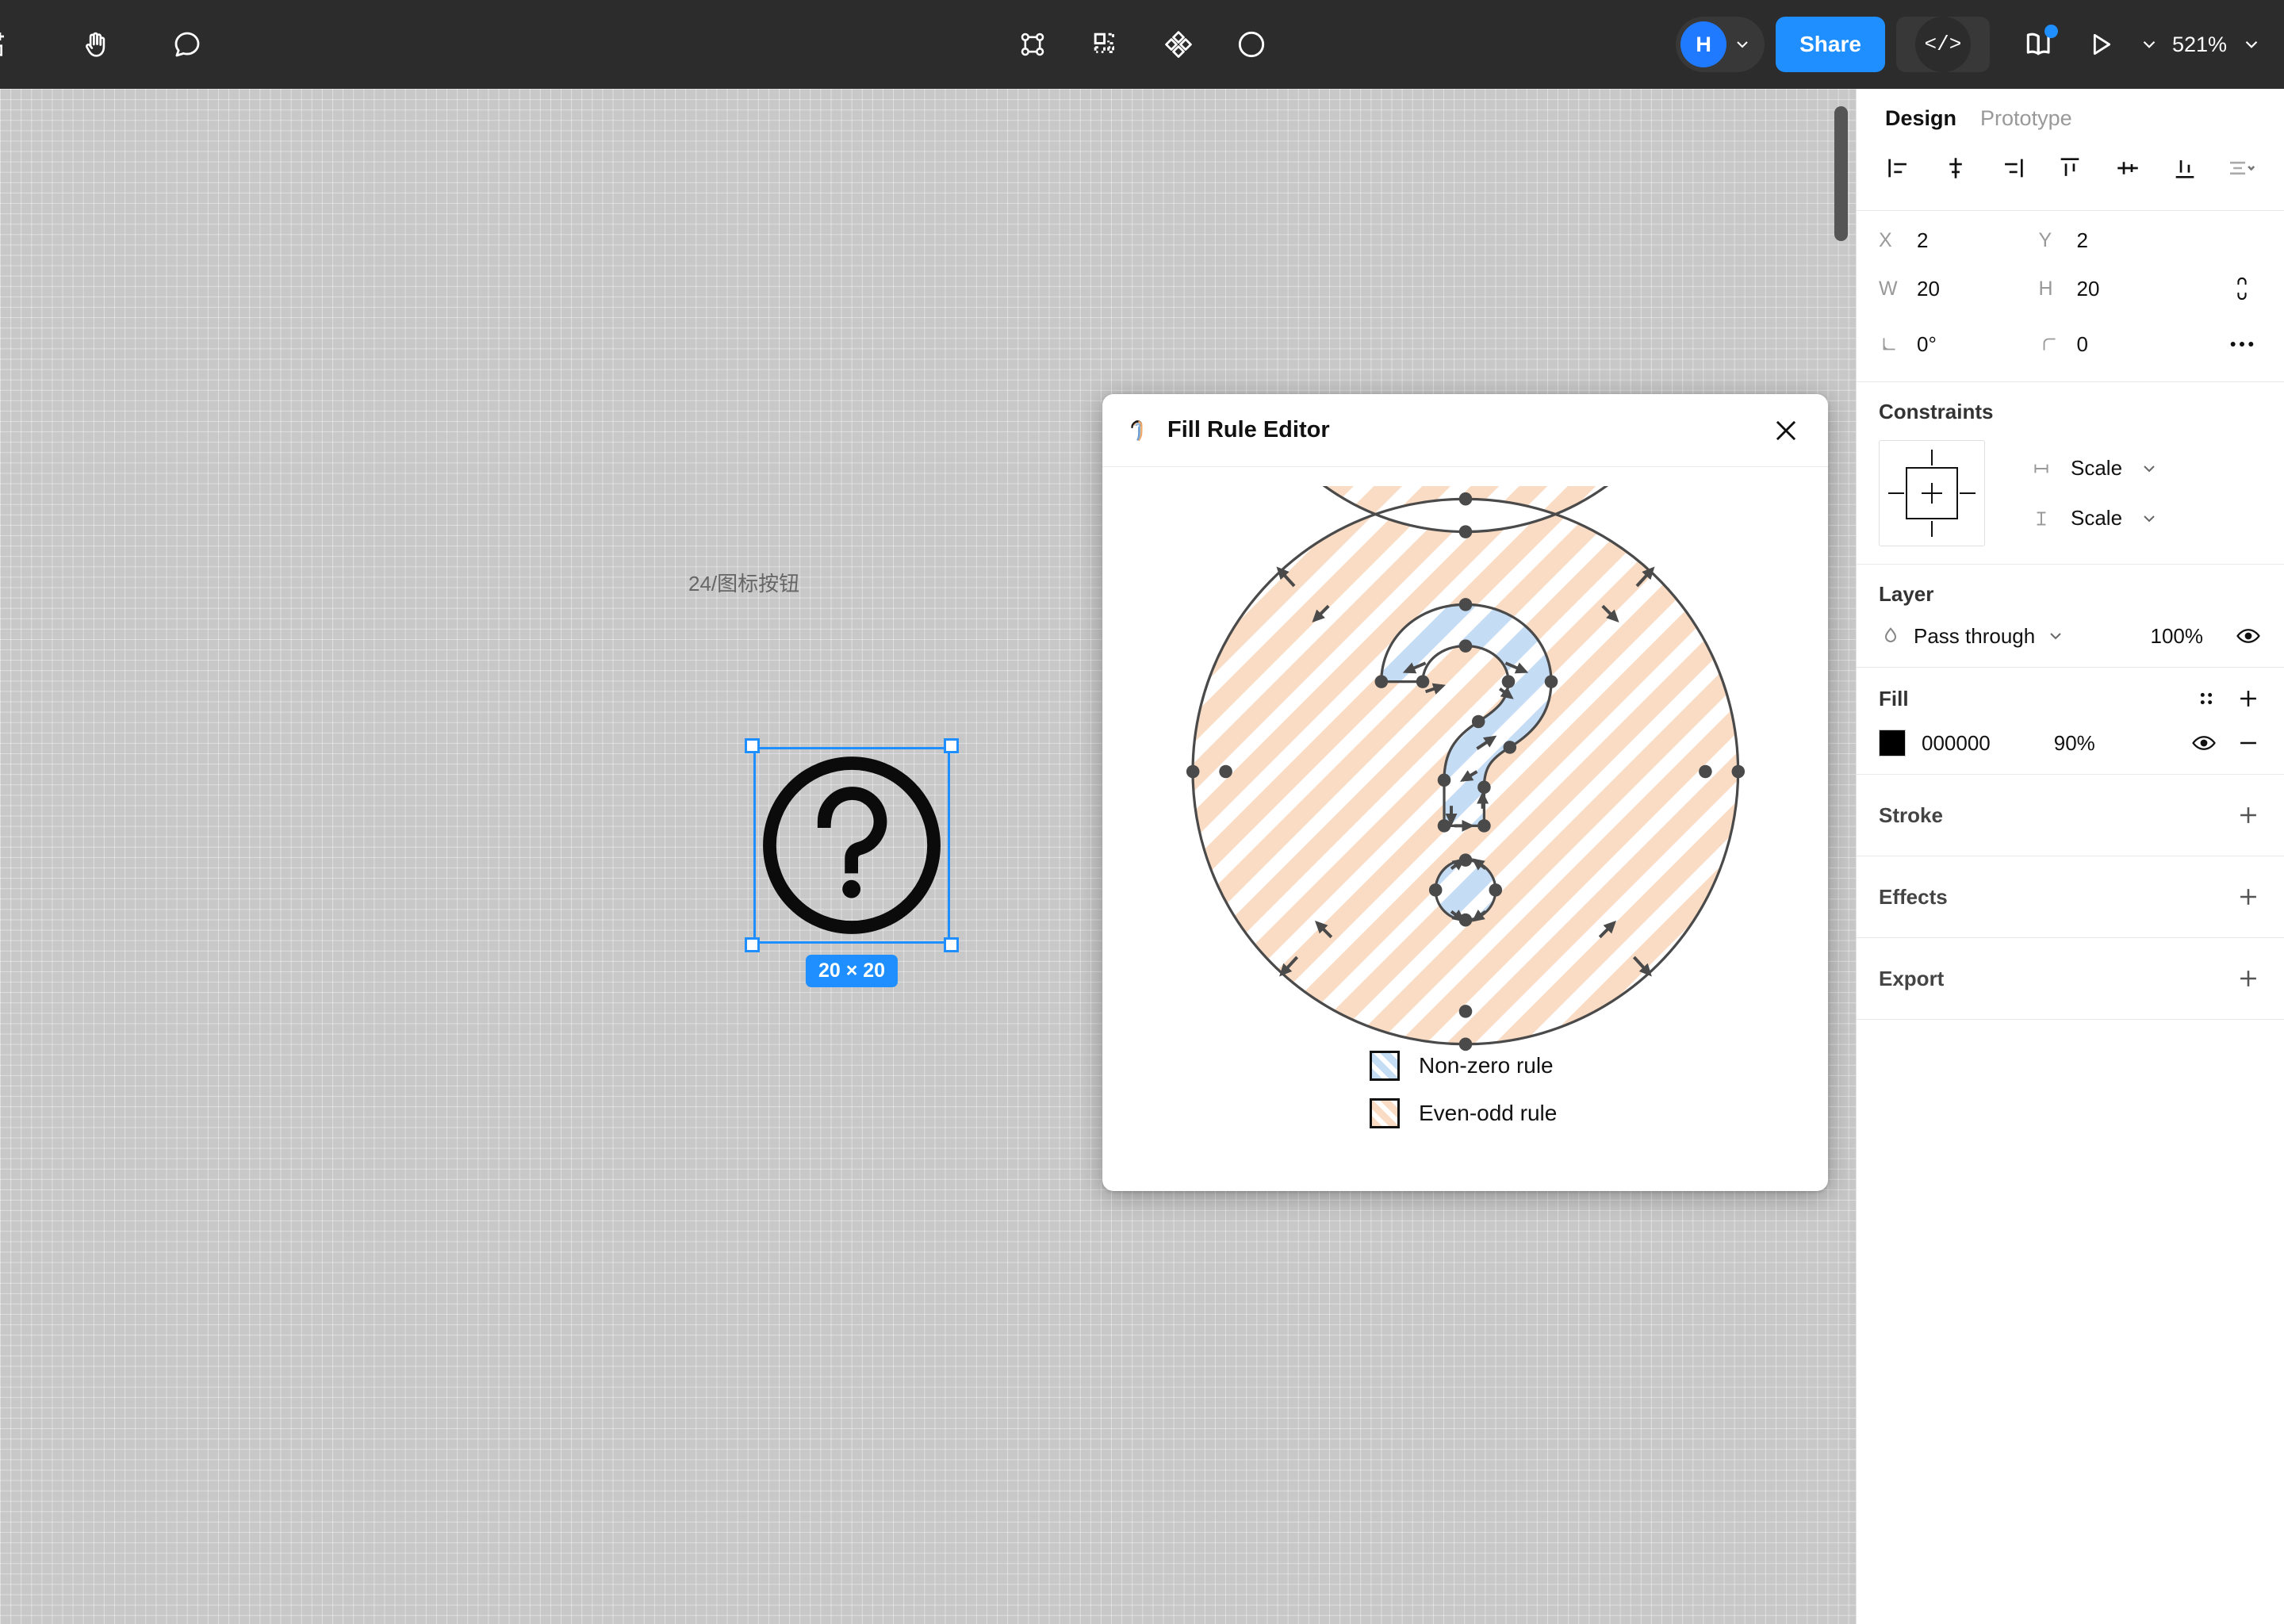  What do you see at coordinates (1911, 814) in the screenshot?
I see `stroke-title: Stroke` at bounding box center [1911, 814].